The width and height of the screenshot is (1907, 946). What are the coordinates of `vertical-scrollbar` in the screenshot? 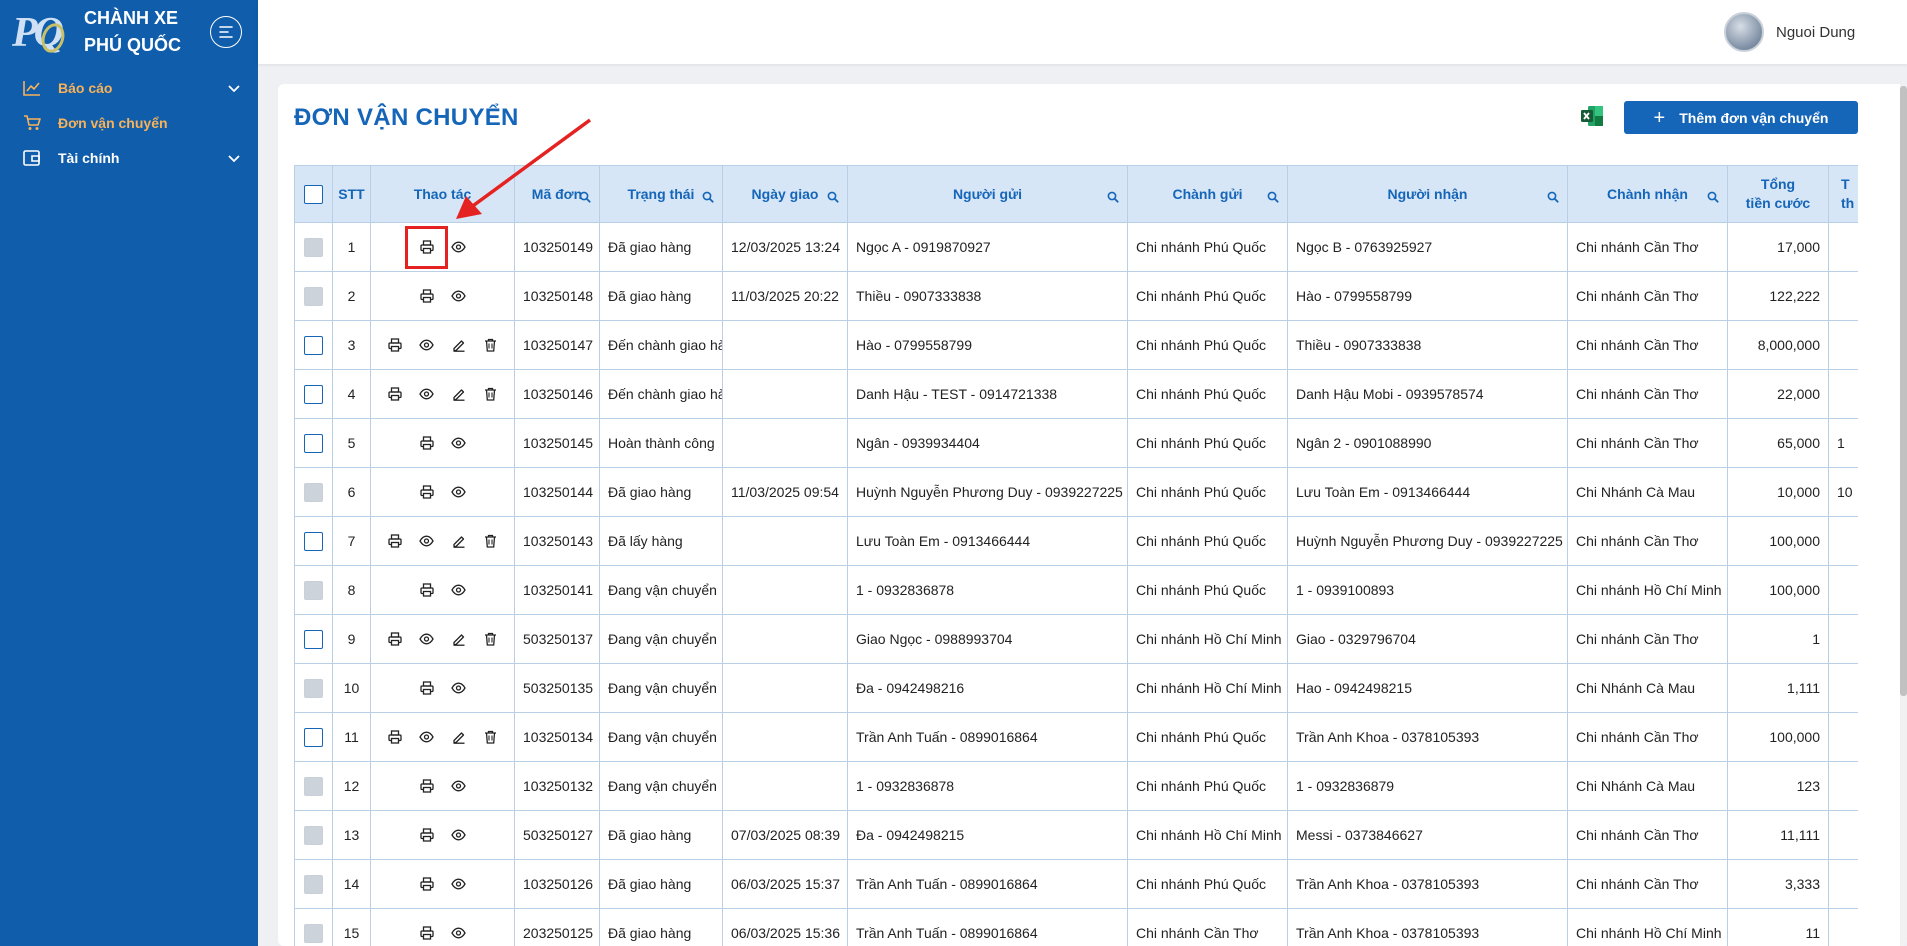 It's located at (1903, 515).